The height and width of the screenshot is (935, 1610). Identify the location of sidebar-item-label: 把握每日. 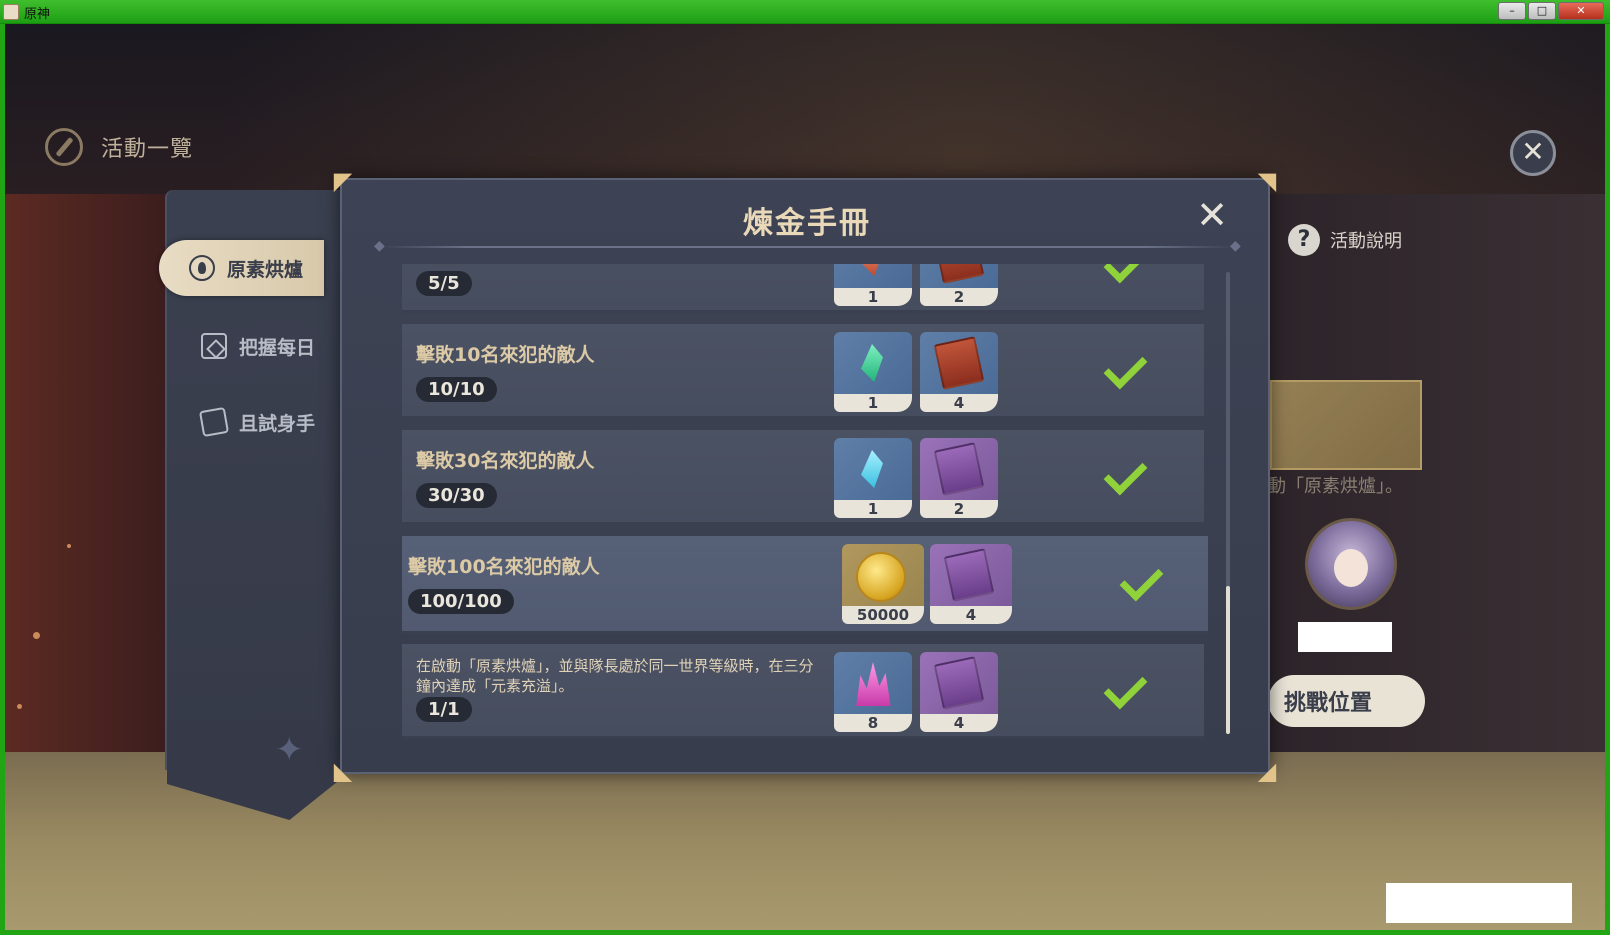
(277, 347).